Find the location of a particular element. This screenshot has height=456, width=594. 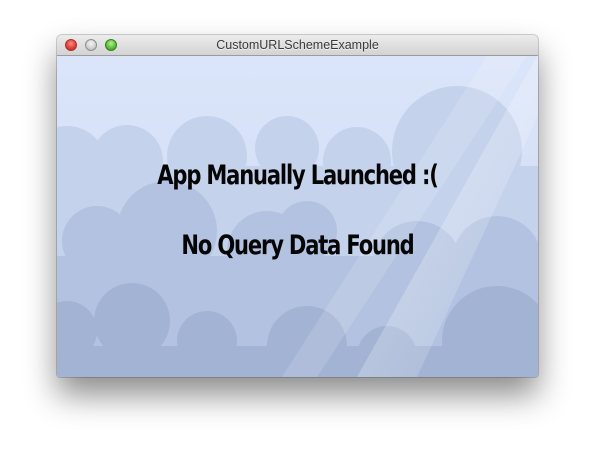

query-status-text: No Query Data Found is located at coordinates (297, 245).